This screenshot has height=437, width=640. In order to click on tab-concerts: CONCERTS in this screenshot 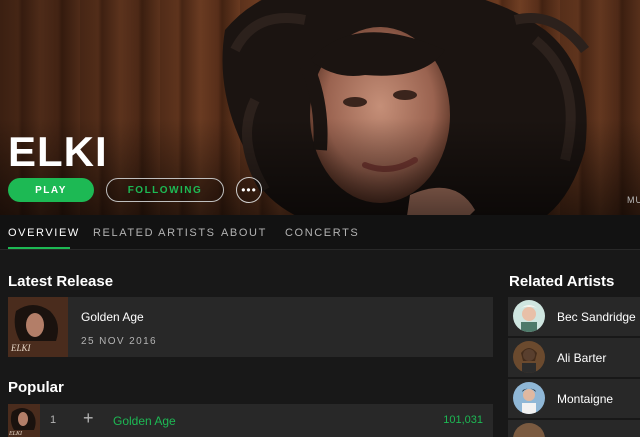, I will do `click(322, 233)`.